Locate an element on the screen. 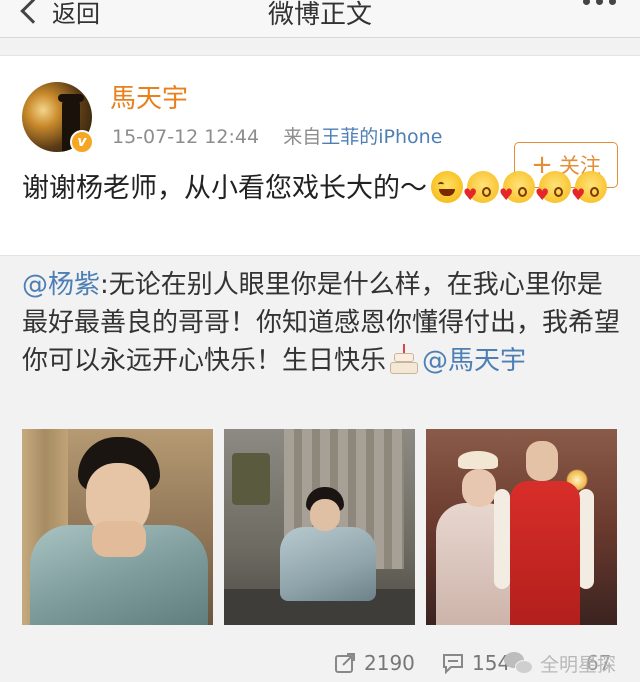 The image size is (640, 682). post-time: 15-07-12 12:44 is located at coordinates (186, 137).